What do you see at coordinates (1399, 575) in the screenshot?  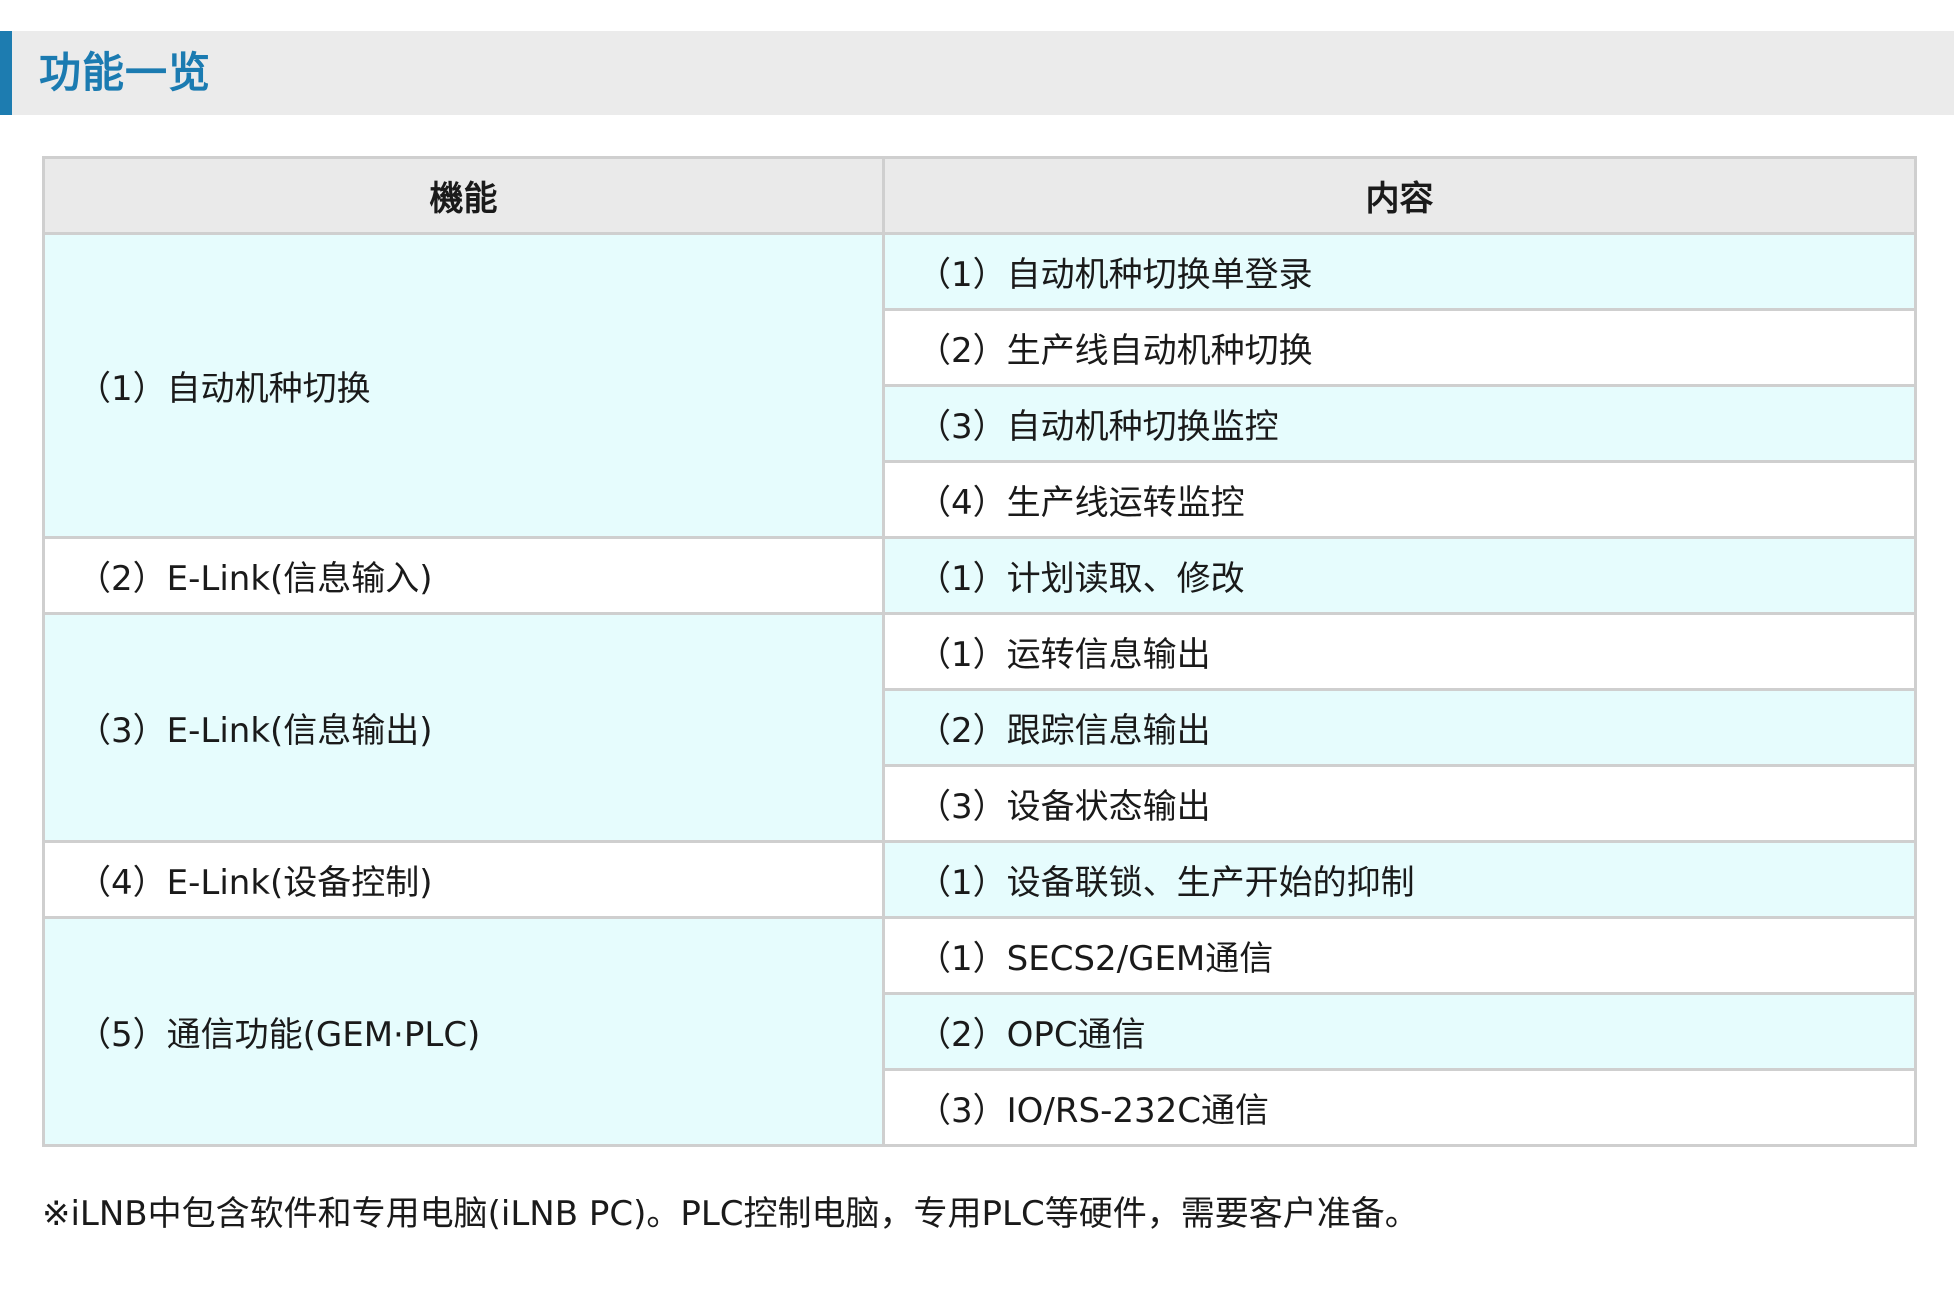 I see `content-cell: （1）计划读取、修改` at bounding box center [1399, 575].